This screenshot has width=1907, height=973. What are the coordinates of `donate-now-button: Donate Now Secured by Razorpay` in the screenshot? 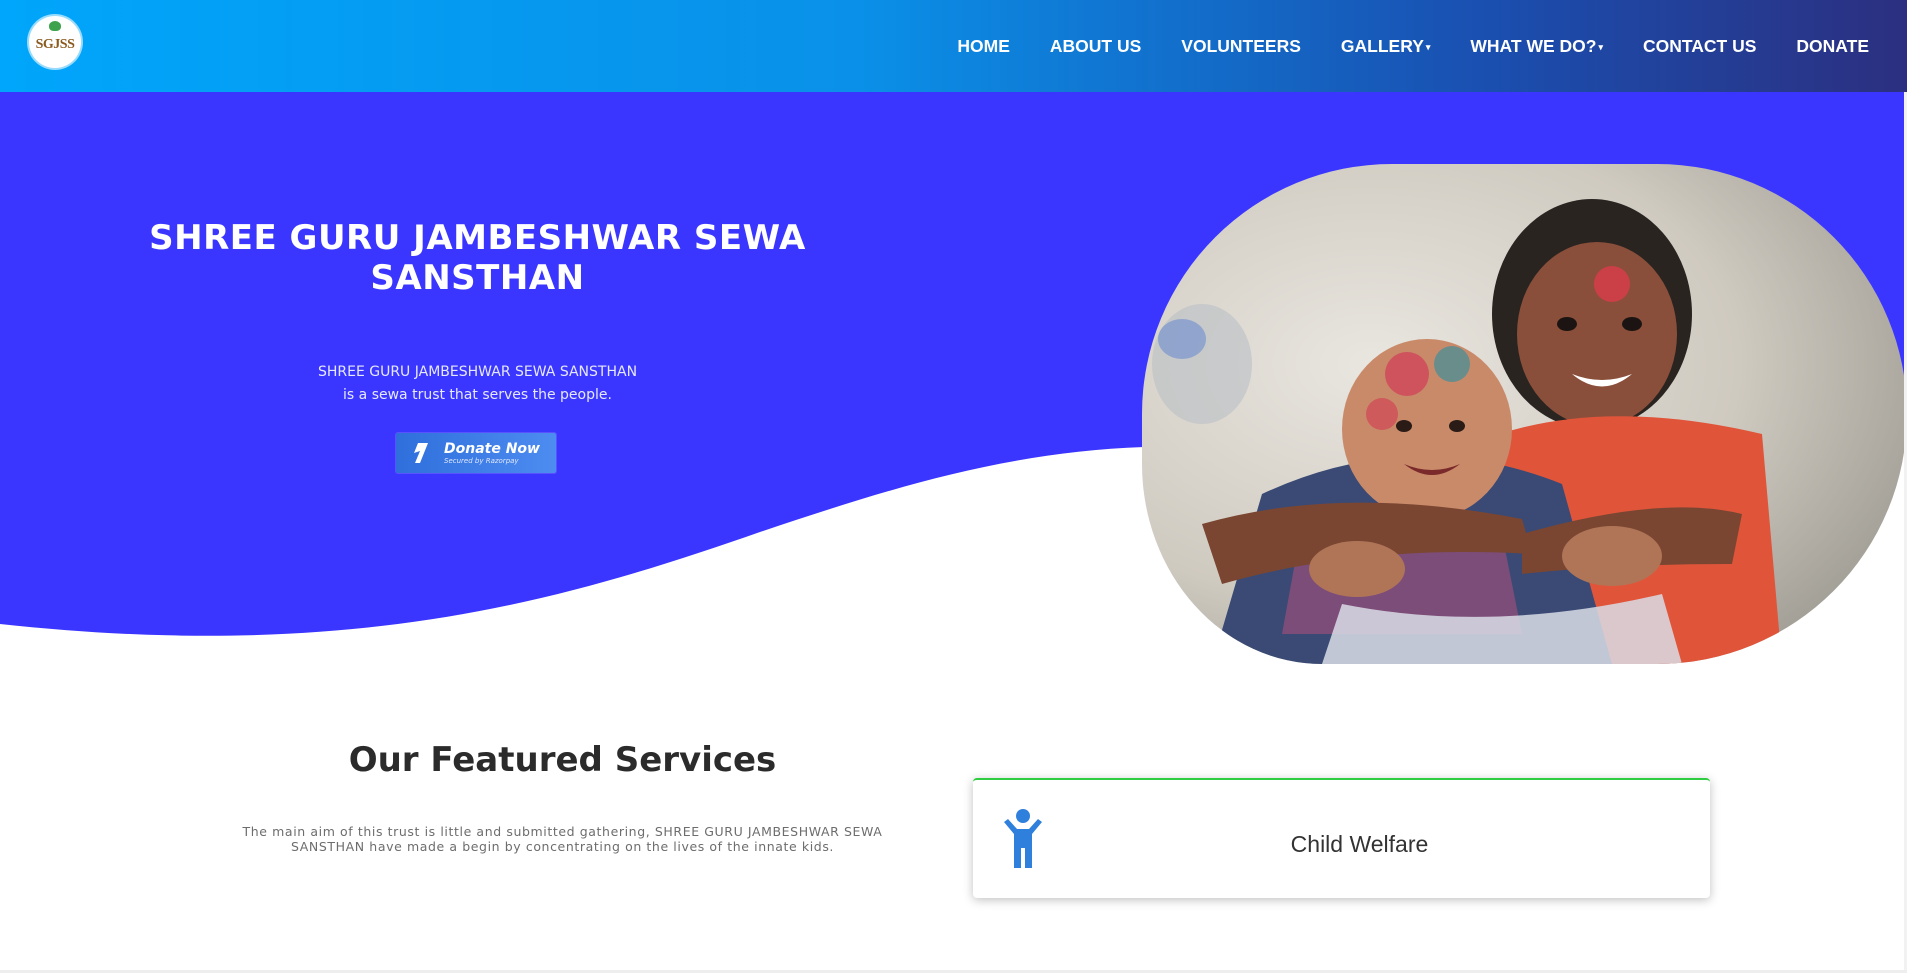 It's located at (476, 453).